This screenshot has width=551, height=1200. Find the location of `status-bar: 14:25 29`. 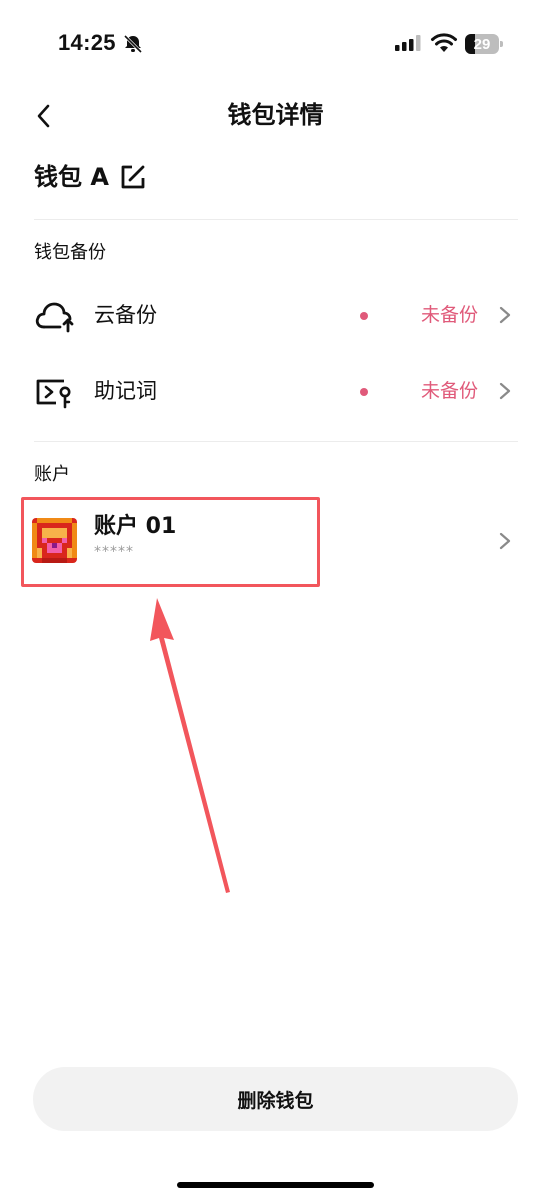

status-bar: 14:25 29 is located at coordinates (275, 45).